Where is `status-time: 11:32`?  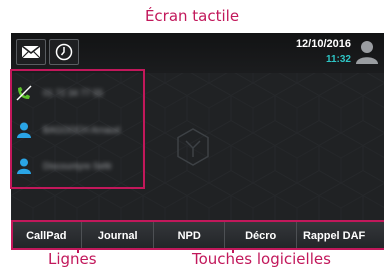 status-time: 11:32 is located at coordinates (338, 59).